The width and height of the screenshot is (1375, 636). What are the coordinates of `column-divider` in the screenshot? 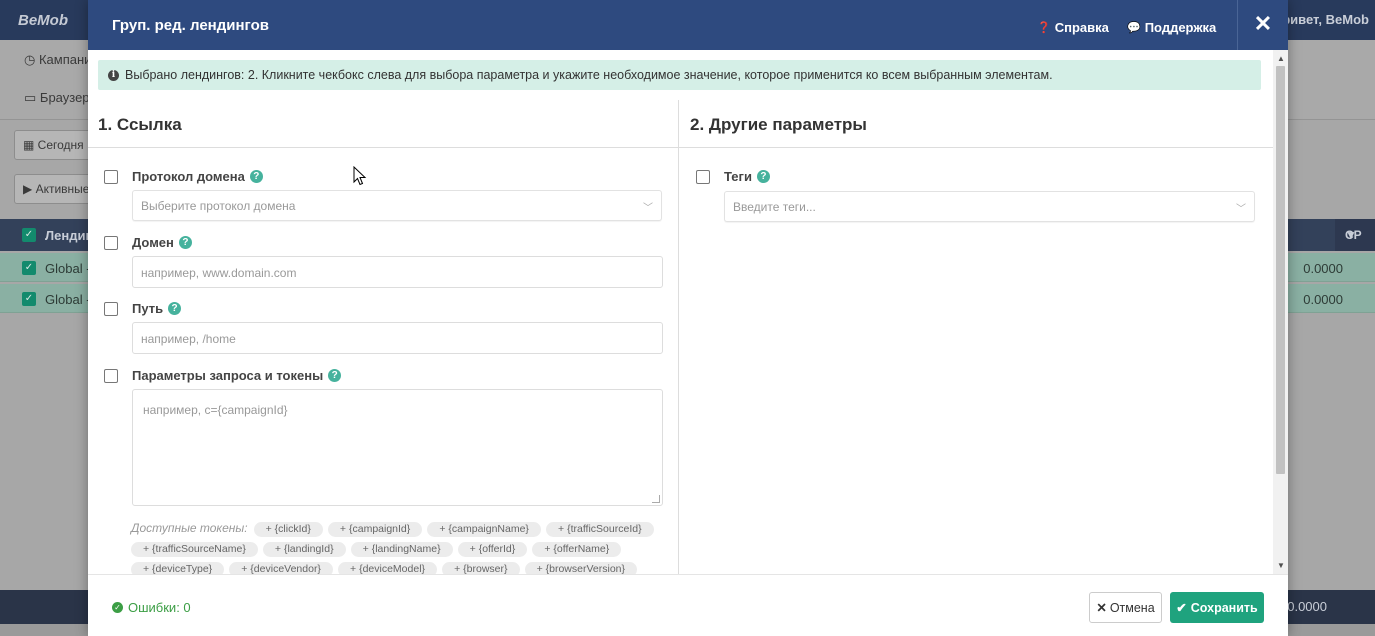 It's located at (678, 337).